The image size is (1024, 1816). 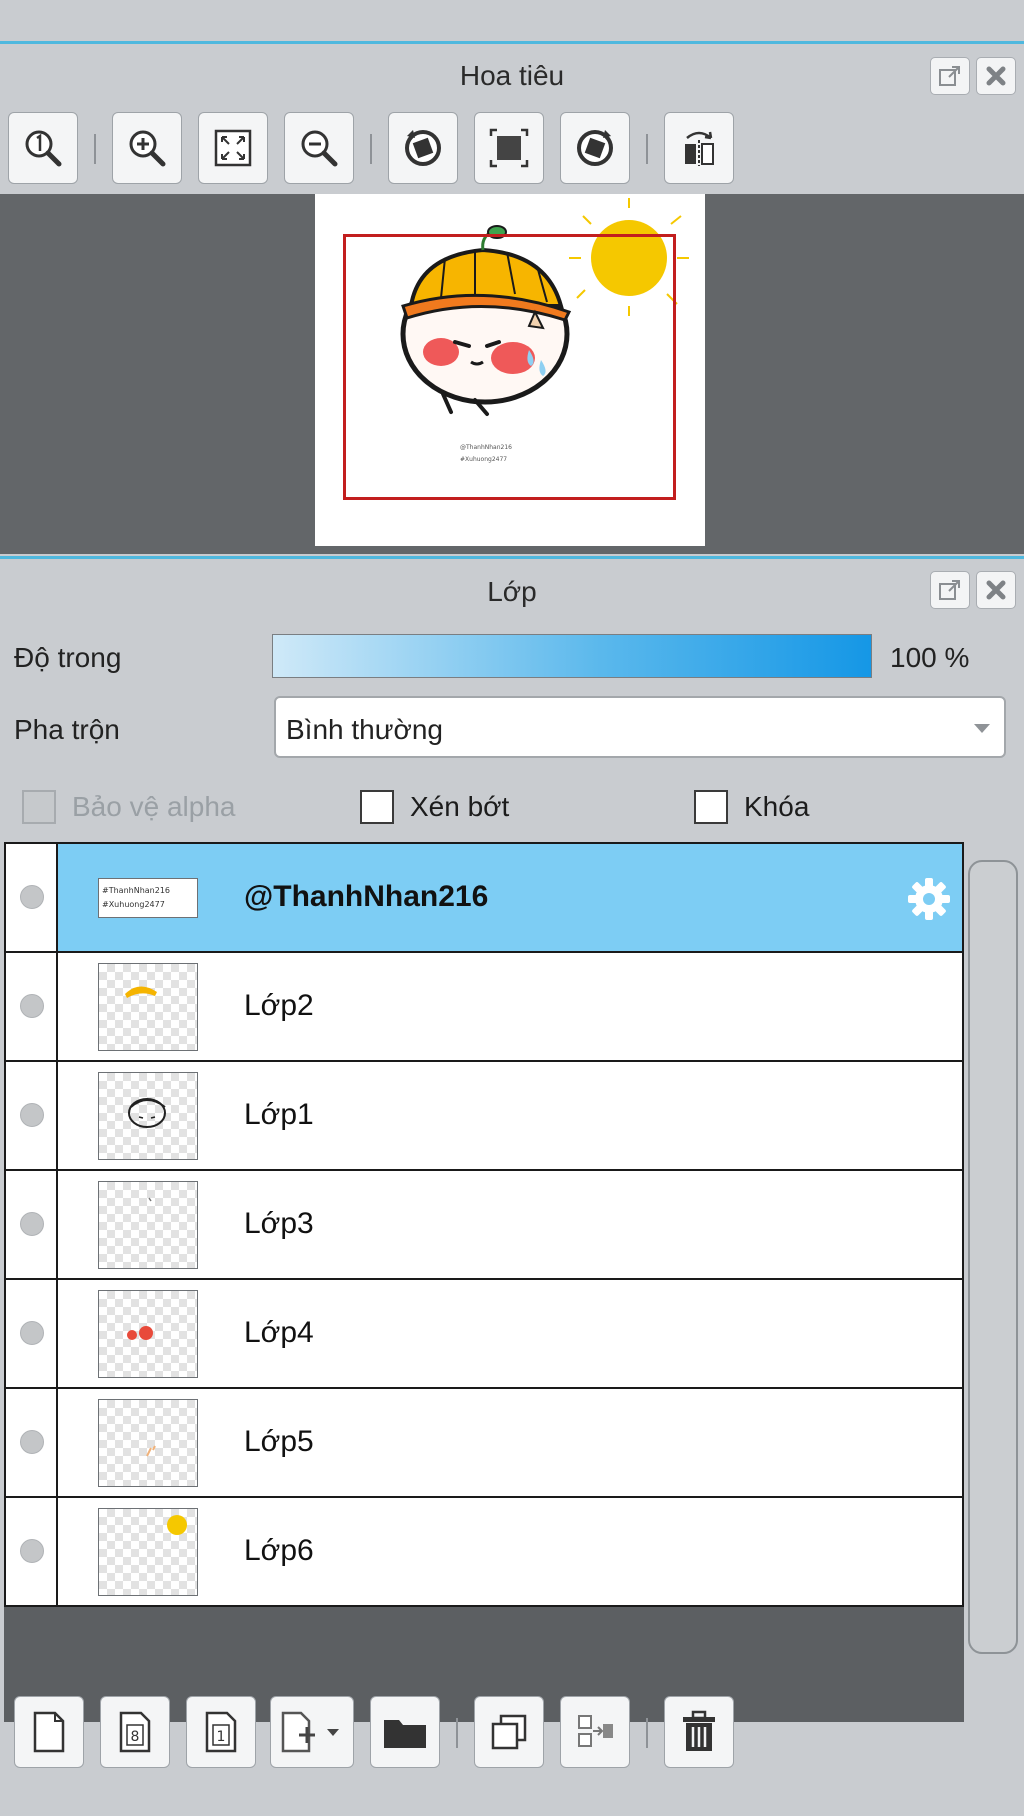 I want to click on navigator-title: Hoa tiêu, so click(x=512, y=75).